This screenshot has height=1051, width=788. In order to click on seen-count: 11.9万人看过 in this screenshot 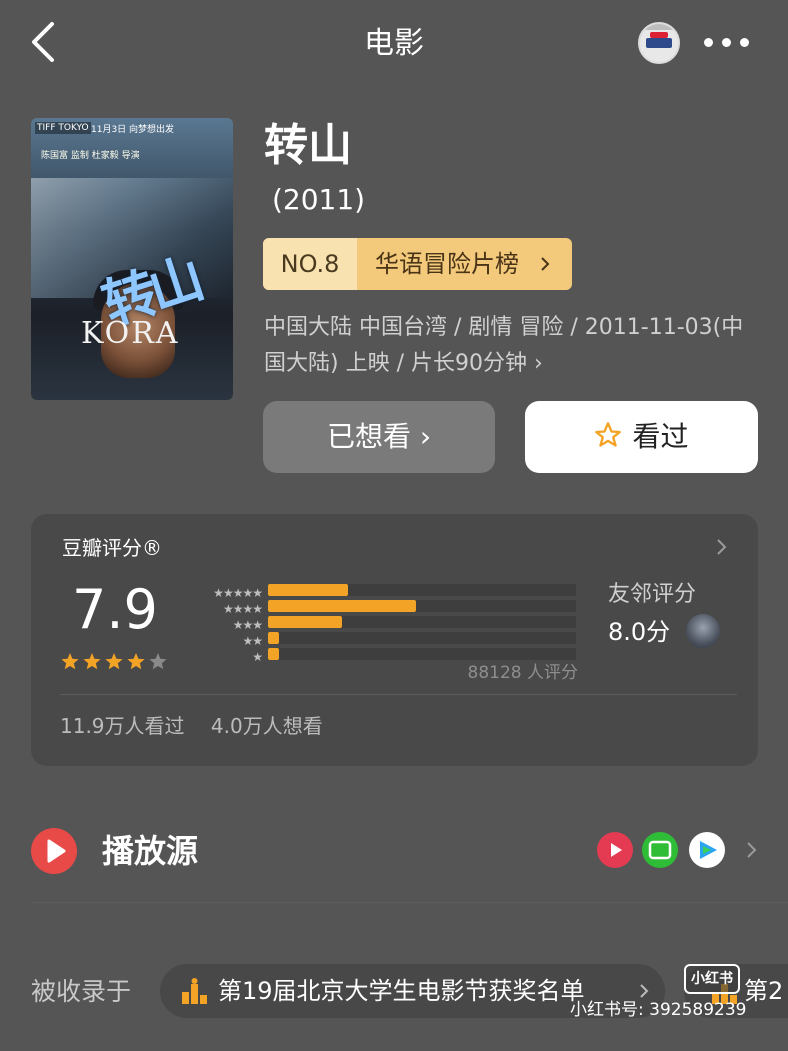, I will do `click(122, 726)`.